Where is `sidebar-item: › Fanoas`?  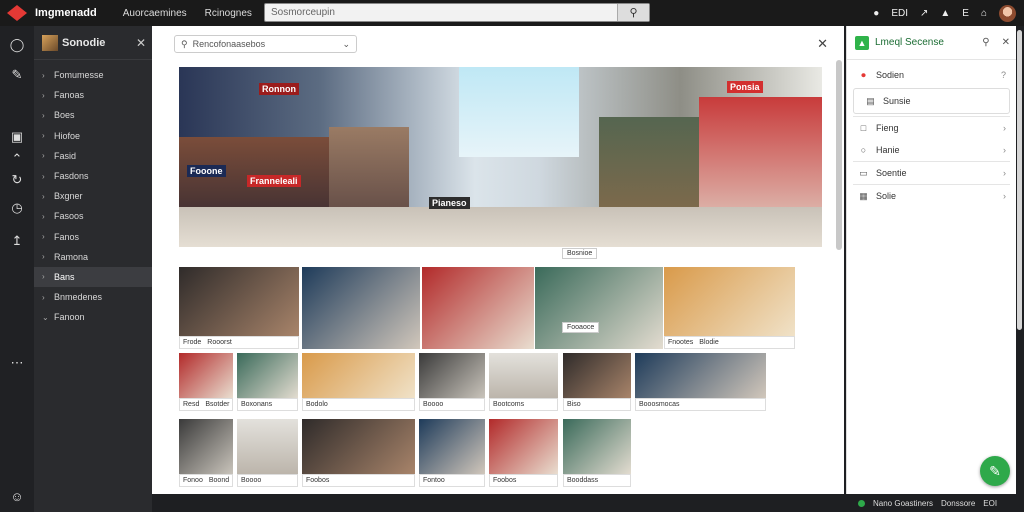
sidebar-item: › Fanoas is located at coordinates (93, 95).